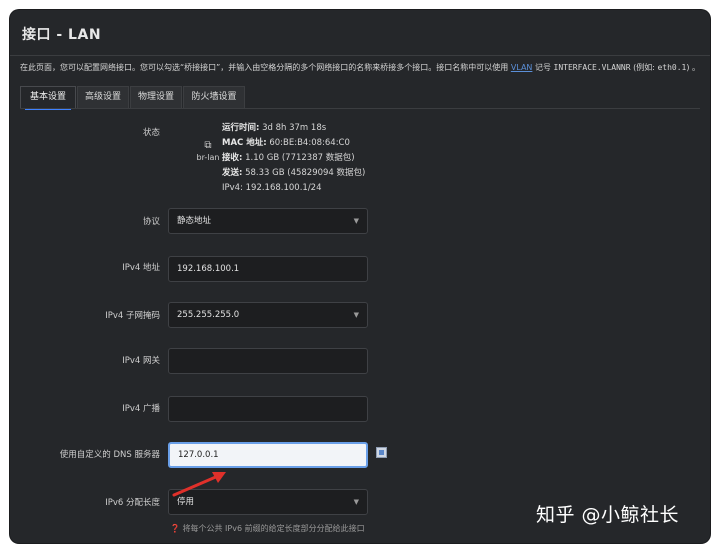 The height and width of the screenshot is (553, 720). I want to click on tab-advanced-settings: 高级设置, so click(103, 97).